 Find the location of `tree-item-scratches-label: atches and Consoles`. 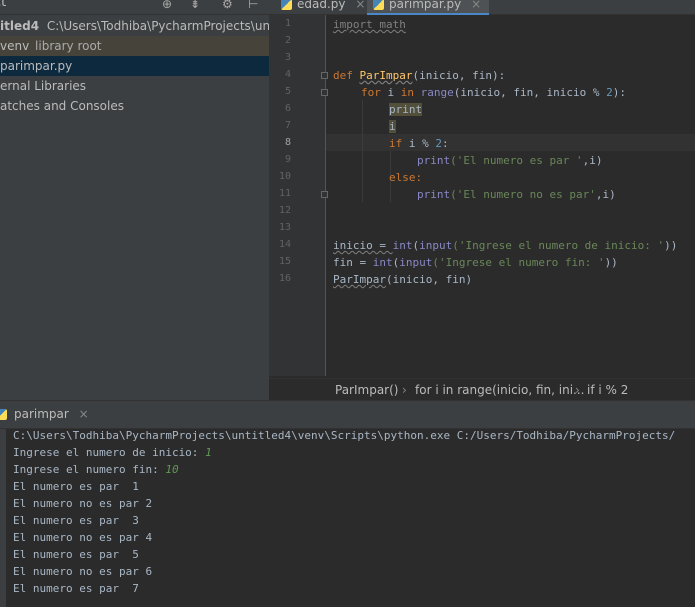

tree-item-scratches-label: atches and Consoles is located at coordinates (62, 106).